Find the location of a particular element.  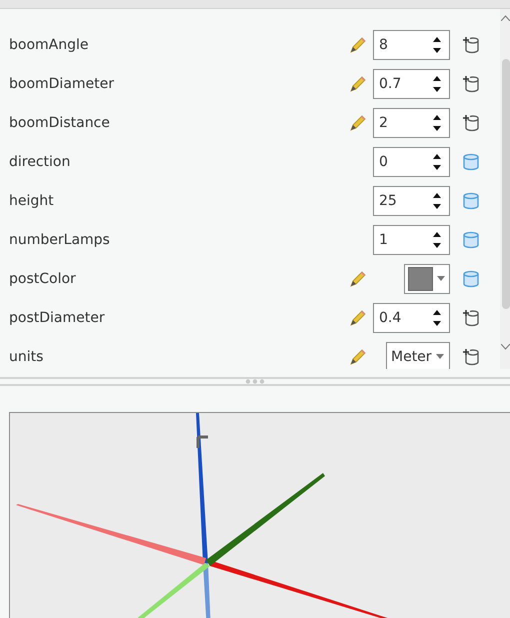

attribute-label: postDiameter is located at coordinates (57, 318).